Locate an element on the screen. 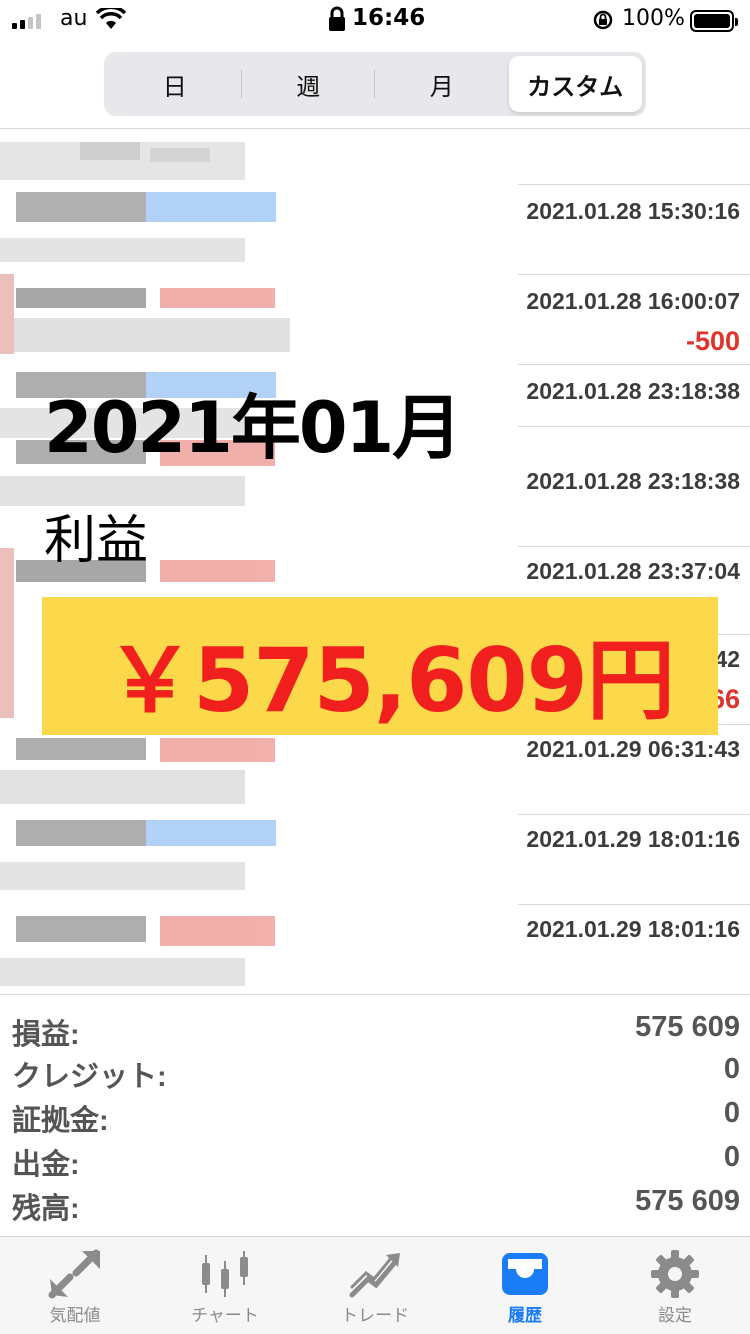 The height and width of the screenshot is (1334, 750). battery-icon is located at coordinates (714, 21).